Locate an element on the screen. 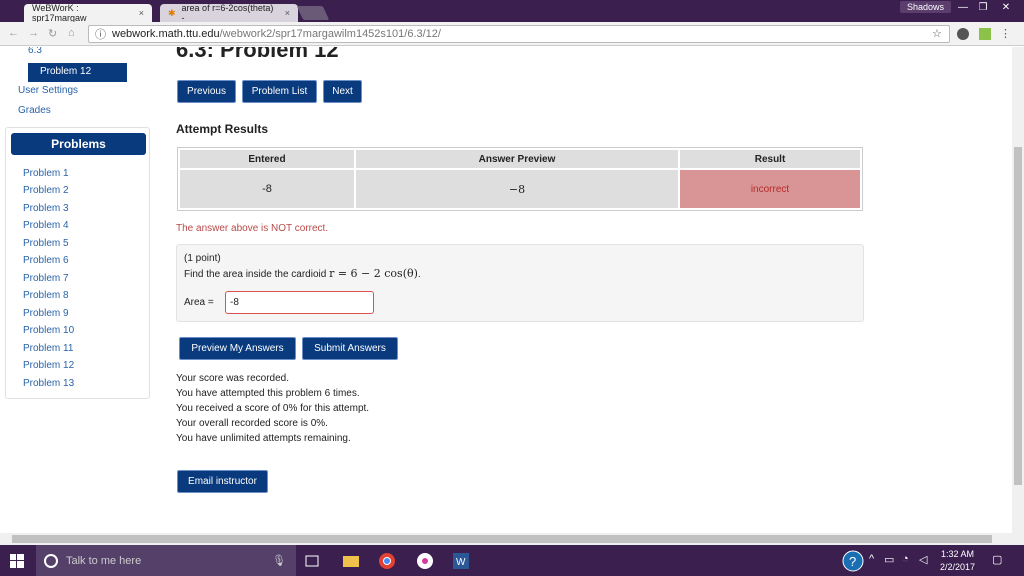  wifi-icon: ◔ is located at coordinates (905, 559).